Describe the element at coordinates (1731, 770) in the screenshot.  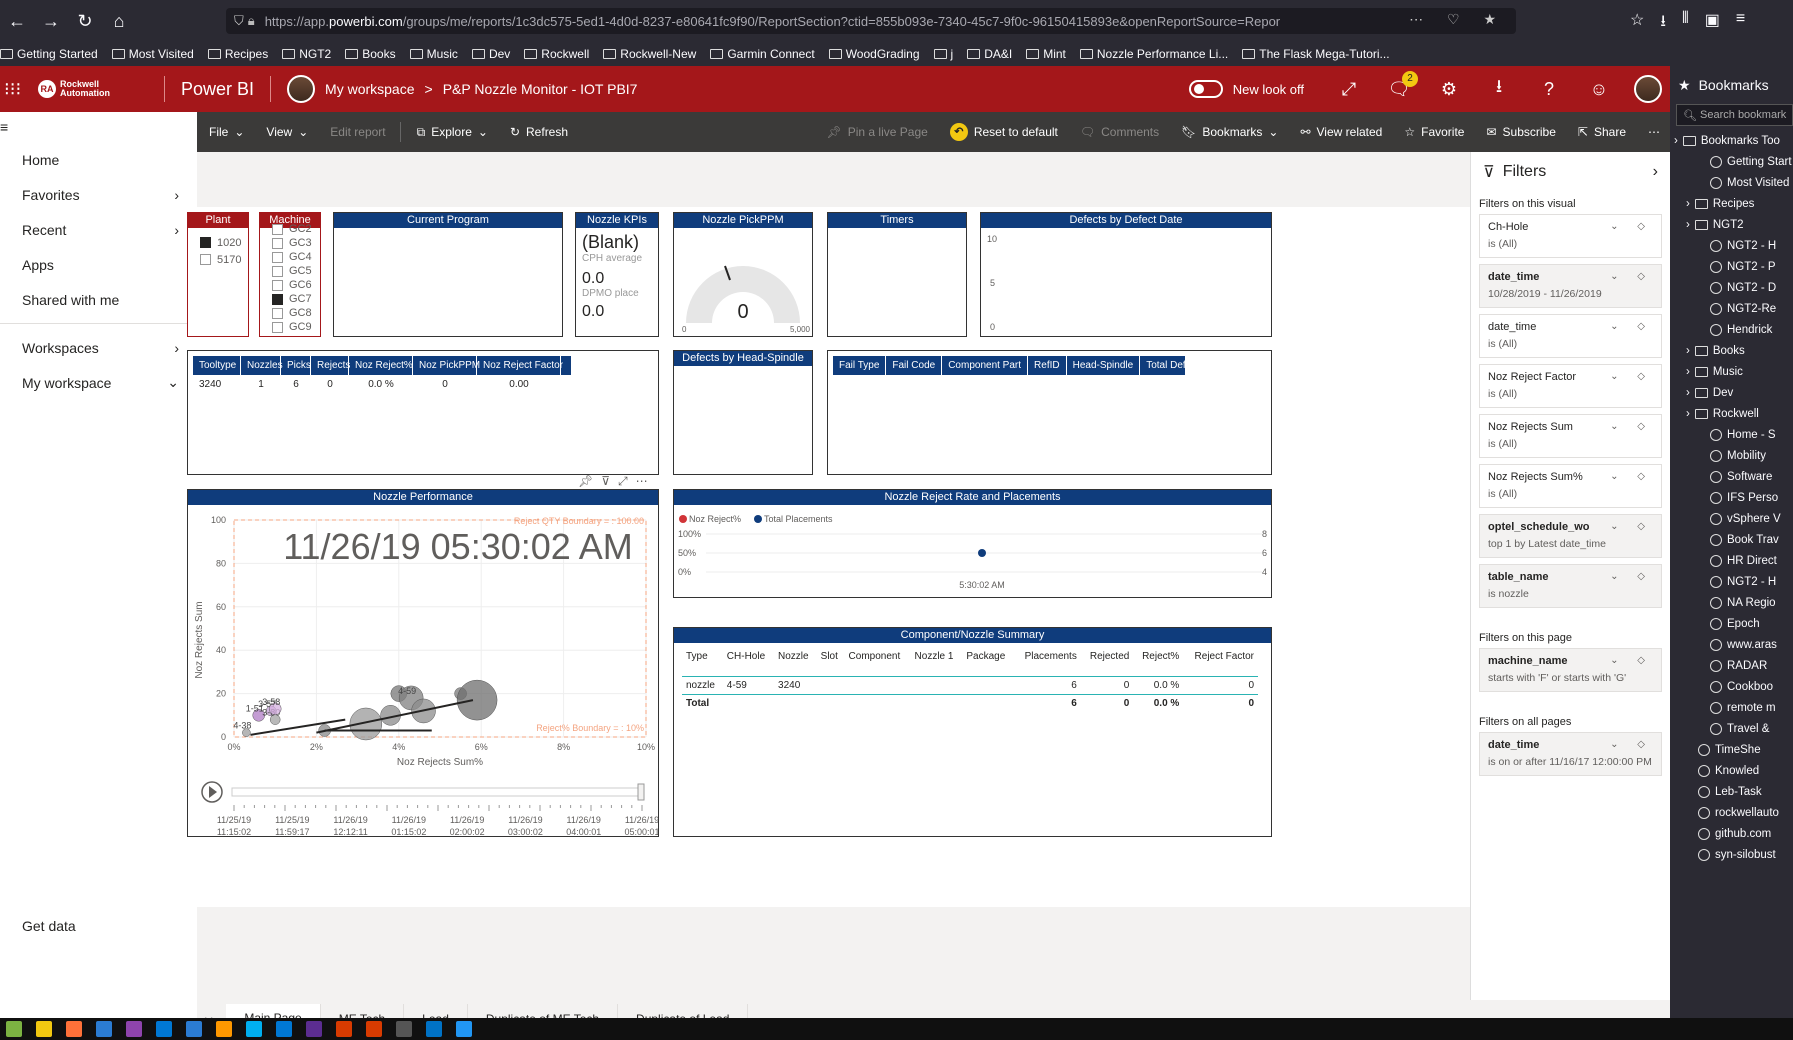
I see `bookmark-entry: Knowled` at that location.